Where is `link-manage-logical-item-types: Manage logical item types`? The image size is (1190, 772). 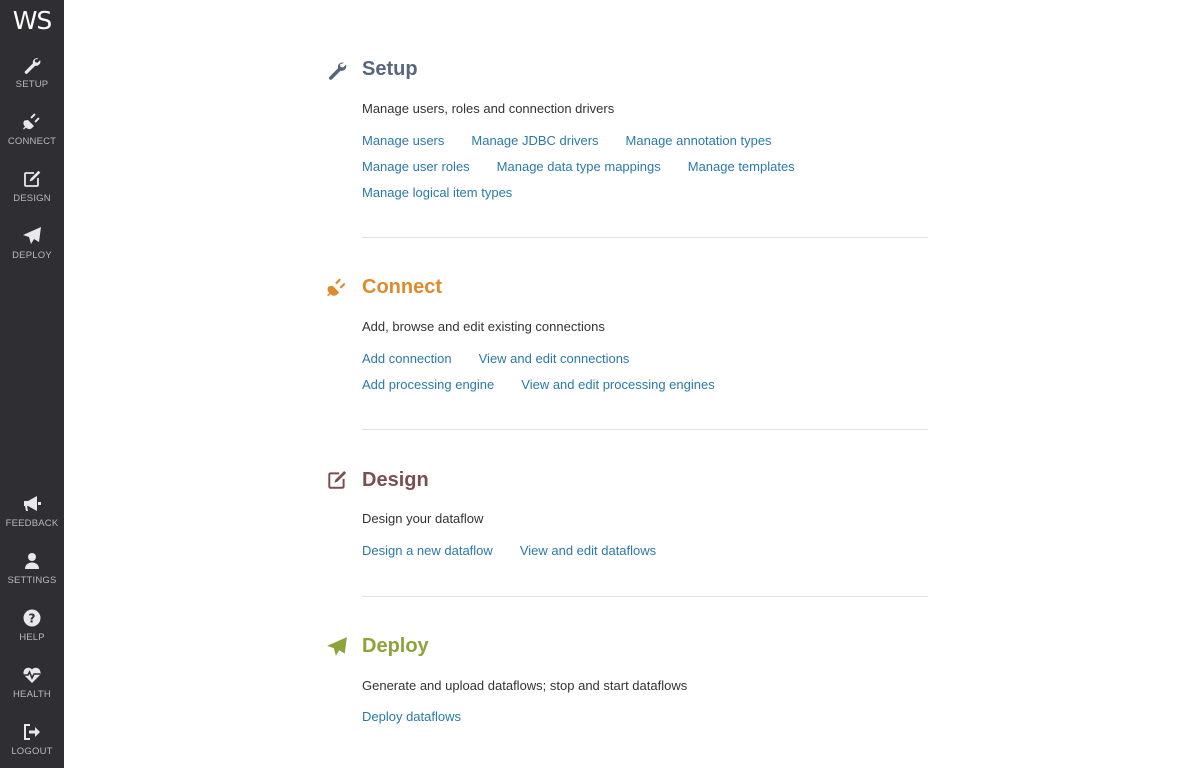 link-manage-logical-item-types: Manage logical item types is located at coordinates (437, 192).